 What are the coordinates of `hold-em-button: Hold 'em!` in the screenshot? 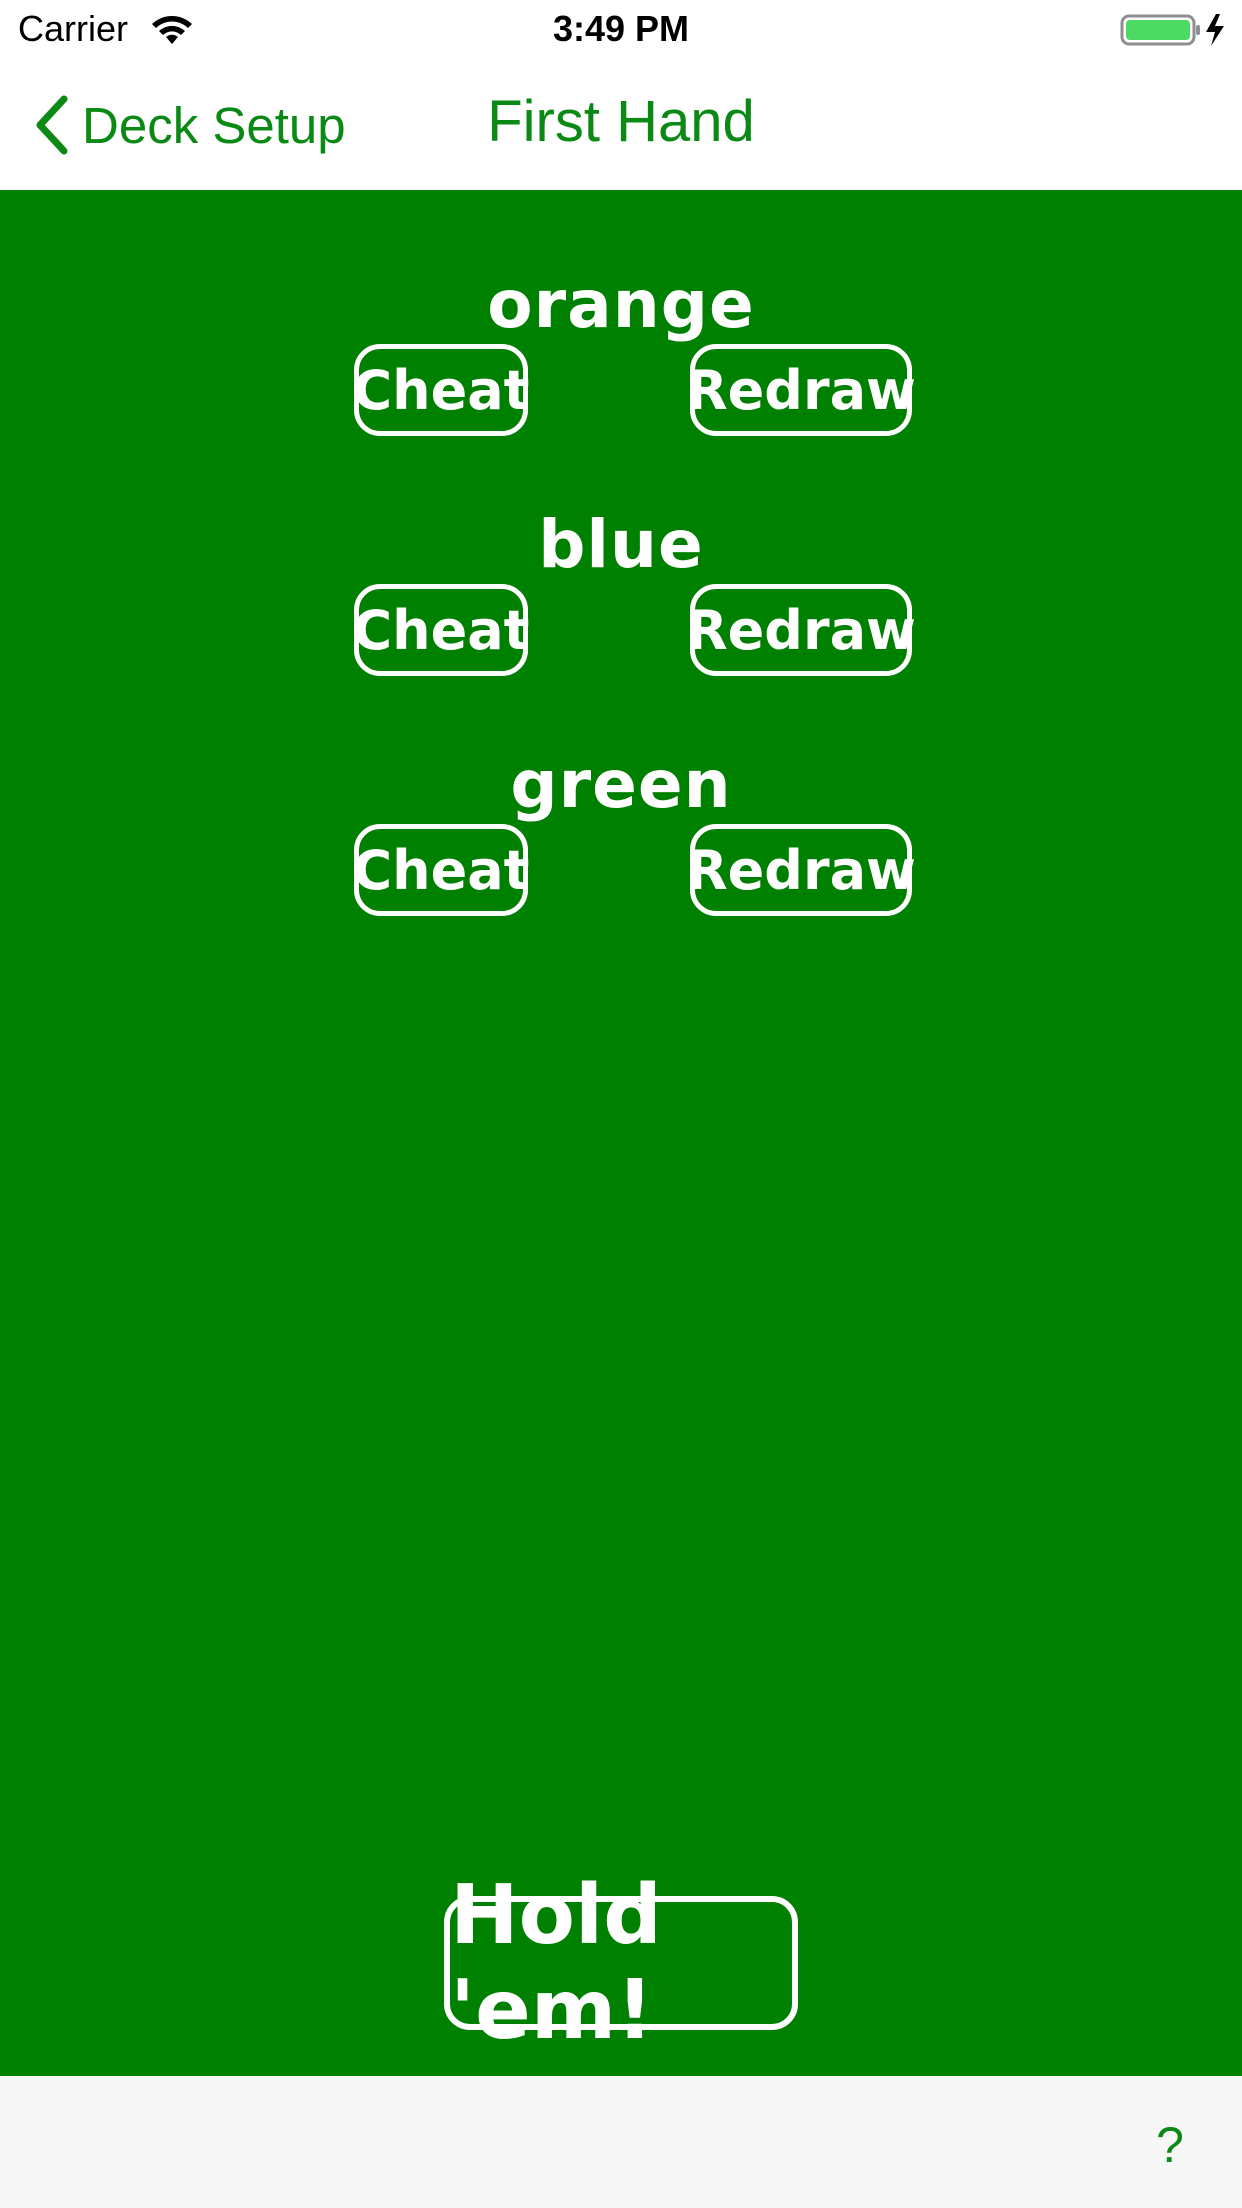 It's located at (621, 1963).